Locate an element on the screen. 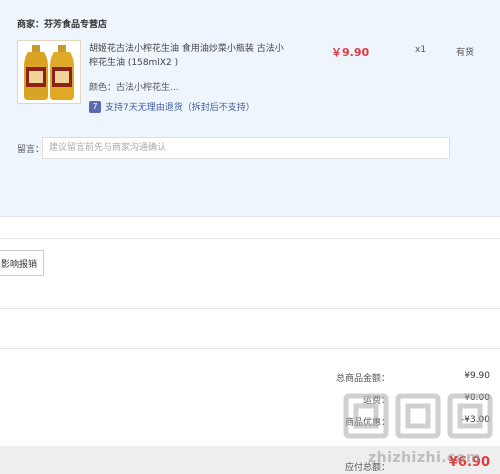  shipping-value: ¥0.00 is located at coordinates (477, 398).